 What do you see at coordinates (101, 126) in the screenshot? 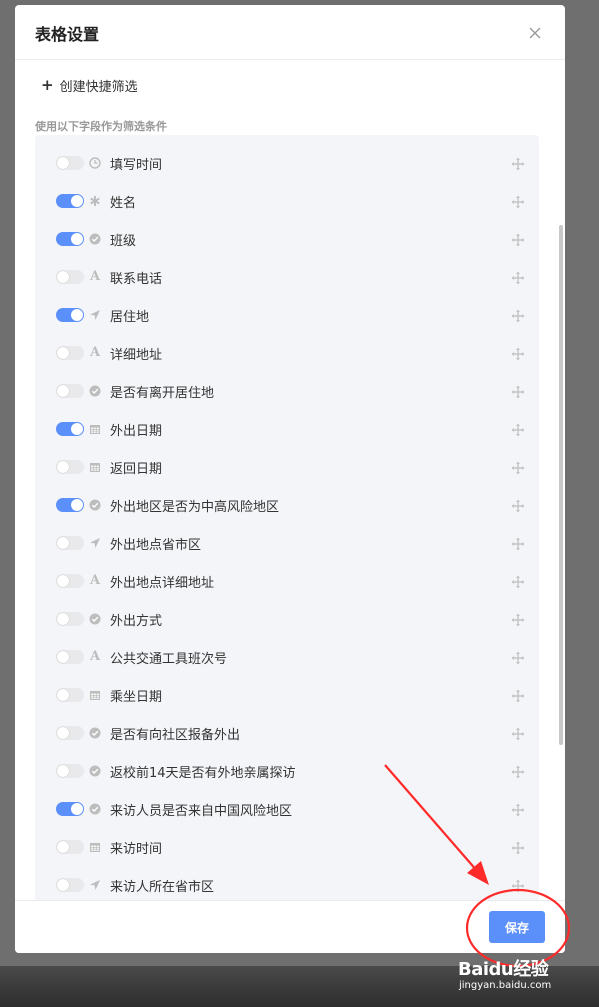
I see `section-label: 使用以下字段作为筛选条件` at bounding box center [101, 126].